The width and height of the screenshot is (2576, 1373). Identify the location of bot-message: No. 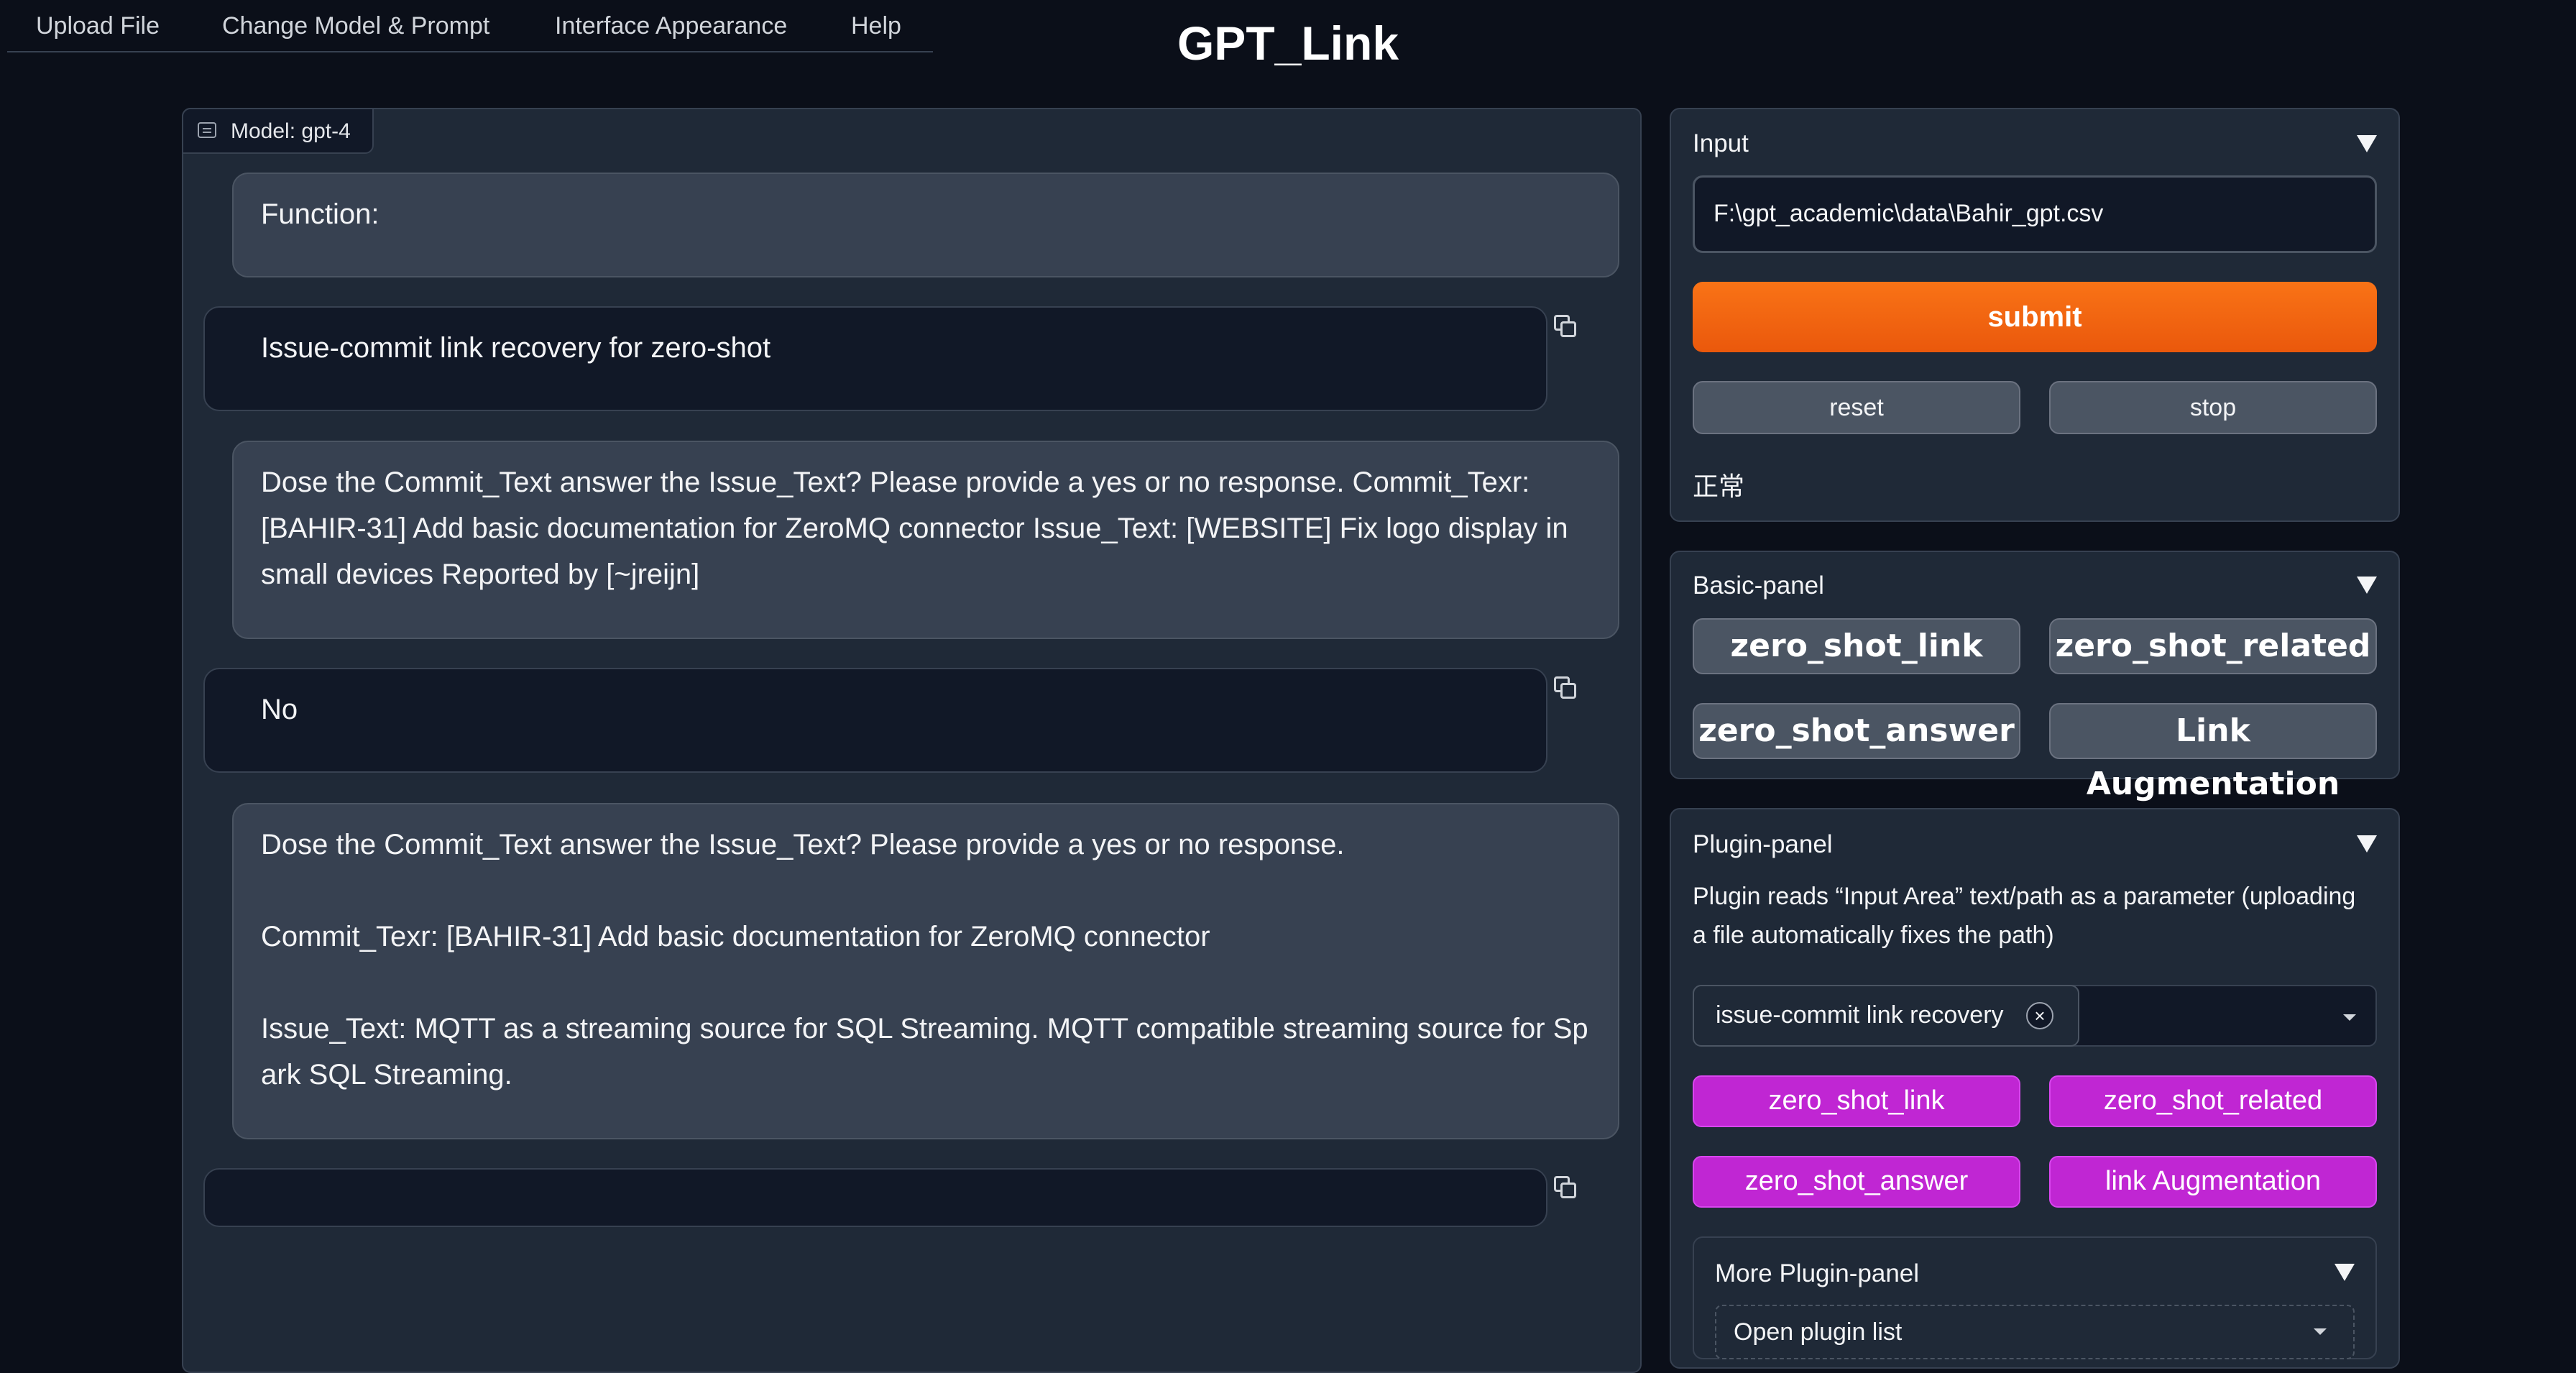
(875, 720).